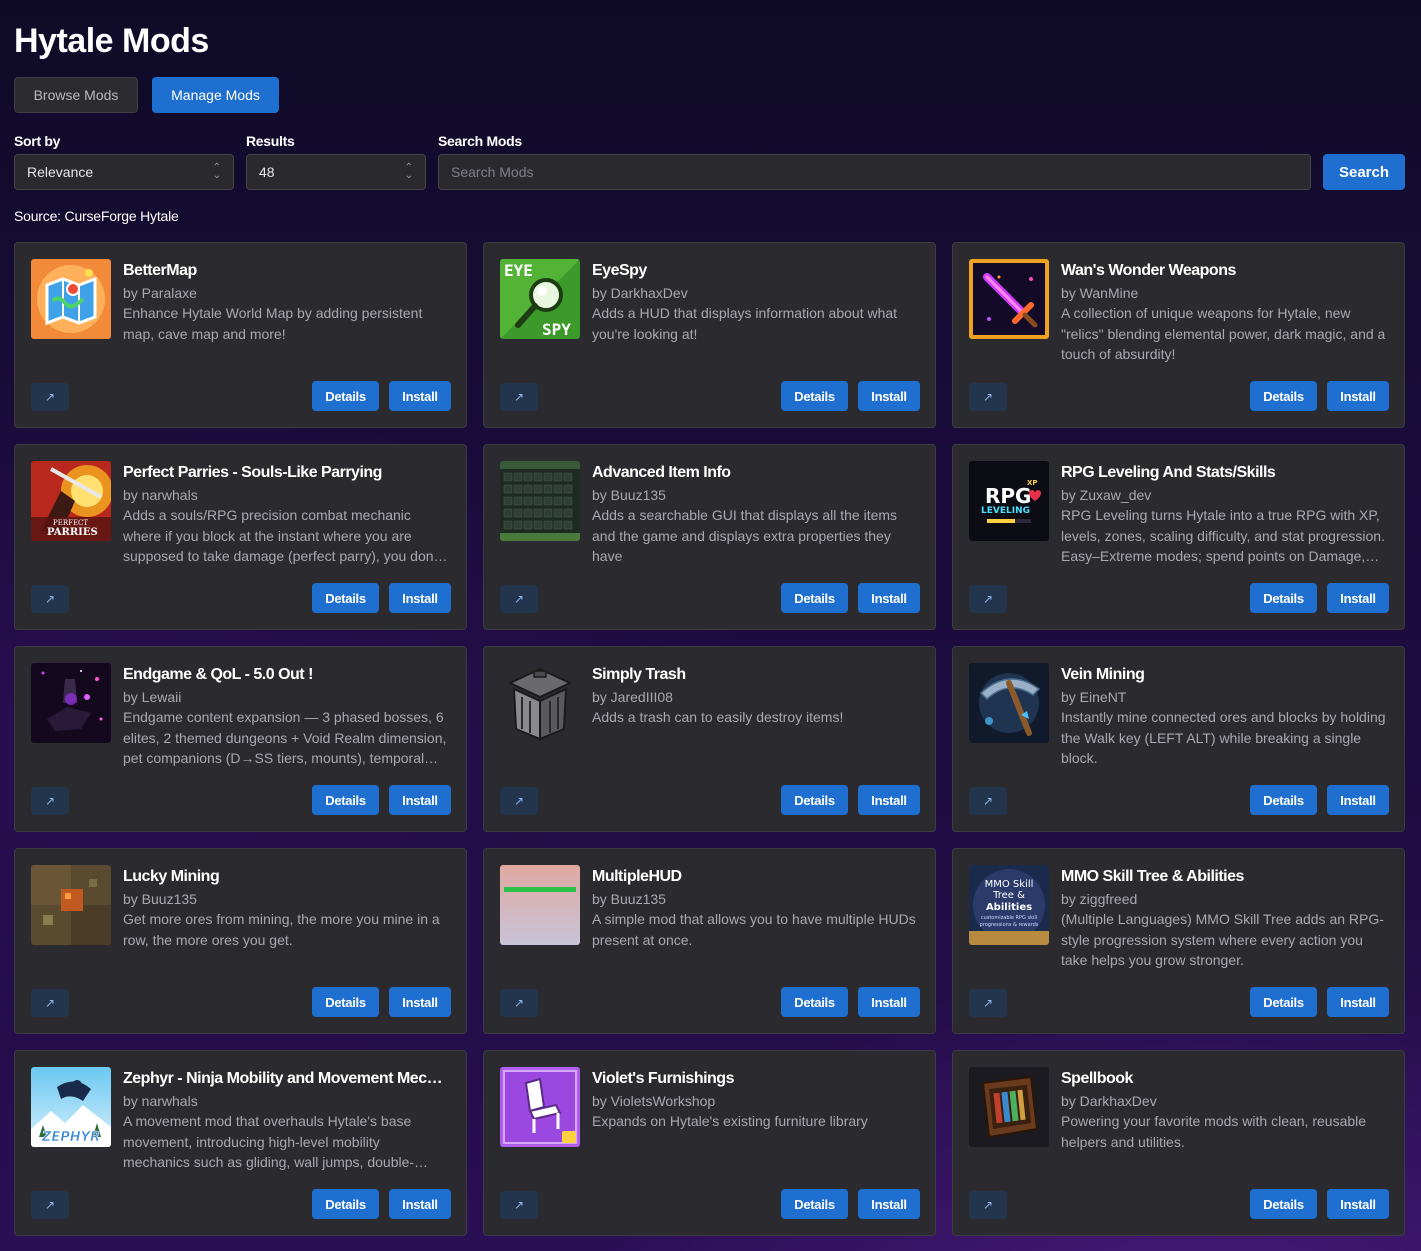 The height and width of the screenshot is (1251, 1421). What do you see at coordinates (1009, 884) in the screenshot?
I see `icon-text: MMO Skill` at bounding box center [1009, 884].